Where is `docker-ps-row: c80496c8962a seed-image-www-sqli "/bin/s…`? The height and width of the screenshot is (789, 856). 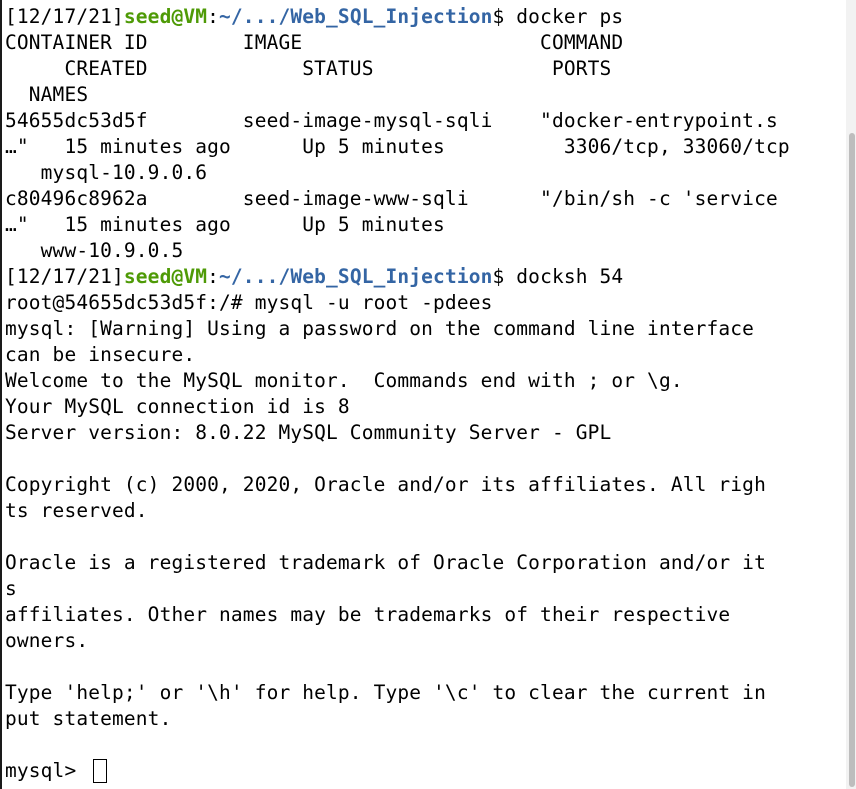
docker-ps-row: c80496c8962a seed-image-www-sqli "/bin/s… is located at coordinates (391, 198).